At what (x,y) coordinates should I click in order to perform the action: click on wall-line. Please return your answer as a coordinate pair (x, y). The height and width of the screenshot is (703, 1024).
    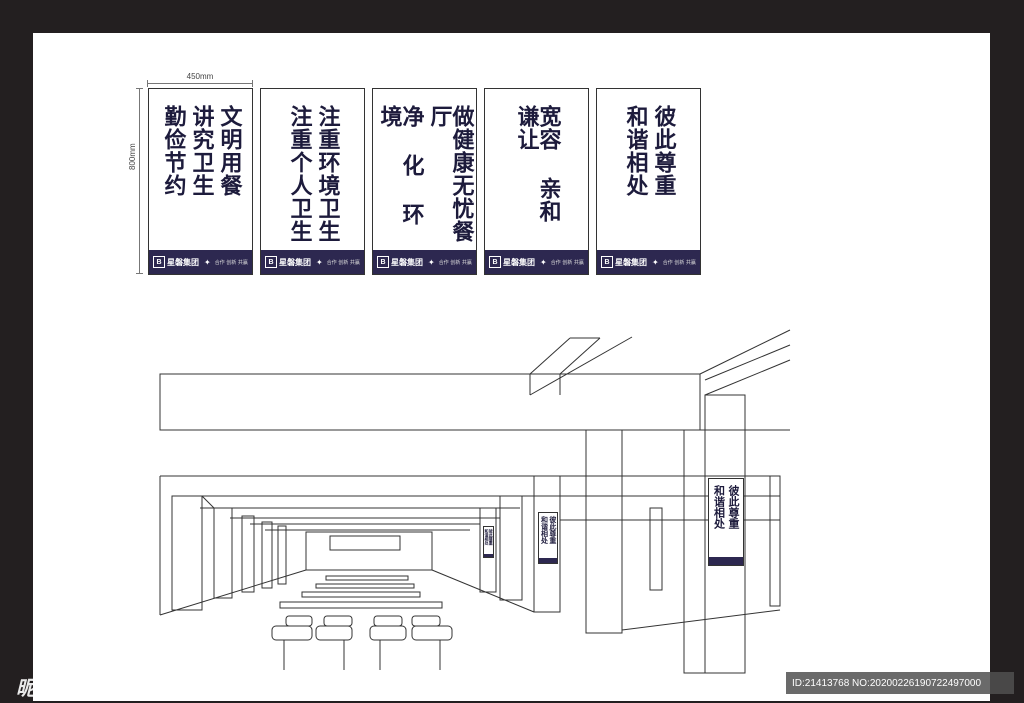
    Looking at the image, I should click on (208, 502).